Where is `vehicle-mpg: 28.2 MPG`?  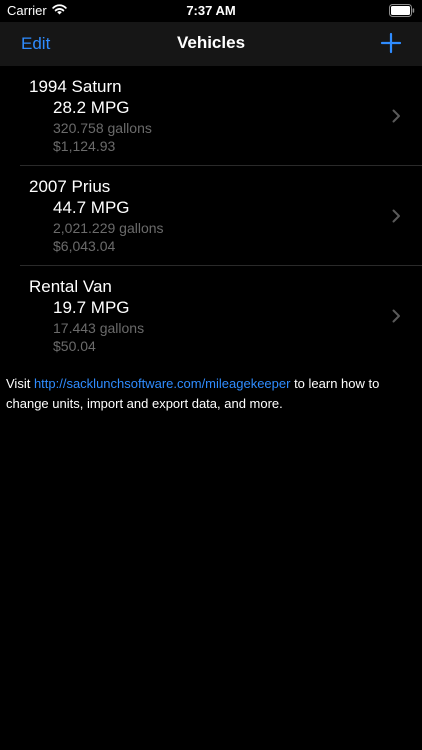
vehicle-mpg: 28.2 MPG is located at coordinates (91, 107).